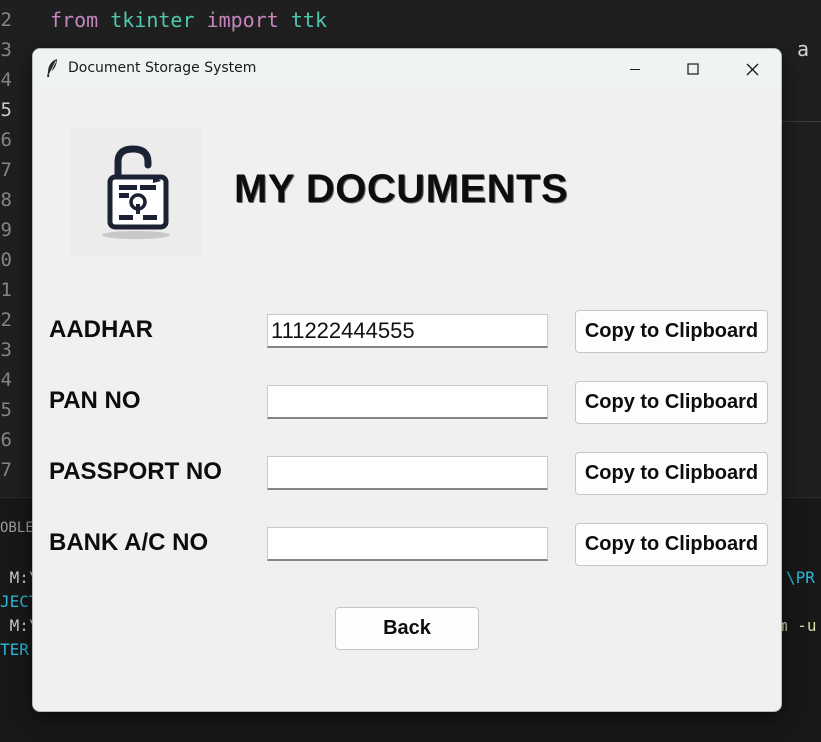  I want to click on close-icon, so click(752, 69).